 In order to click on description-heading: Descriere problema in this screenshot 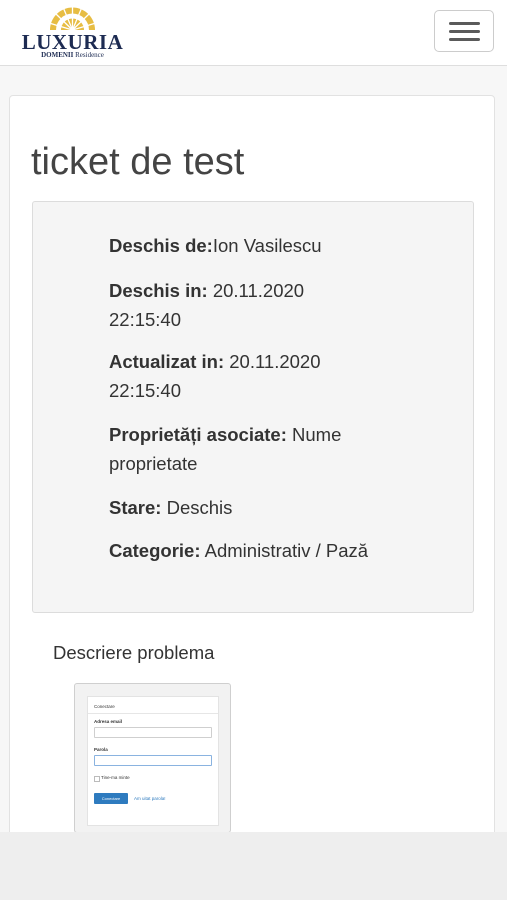, I will do `click(134, 652)`.